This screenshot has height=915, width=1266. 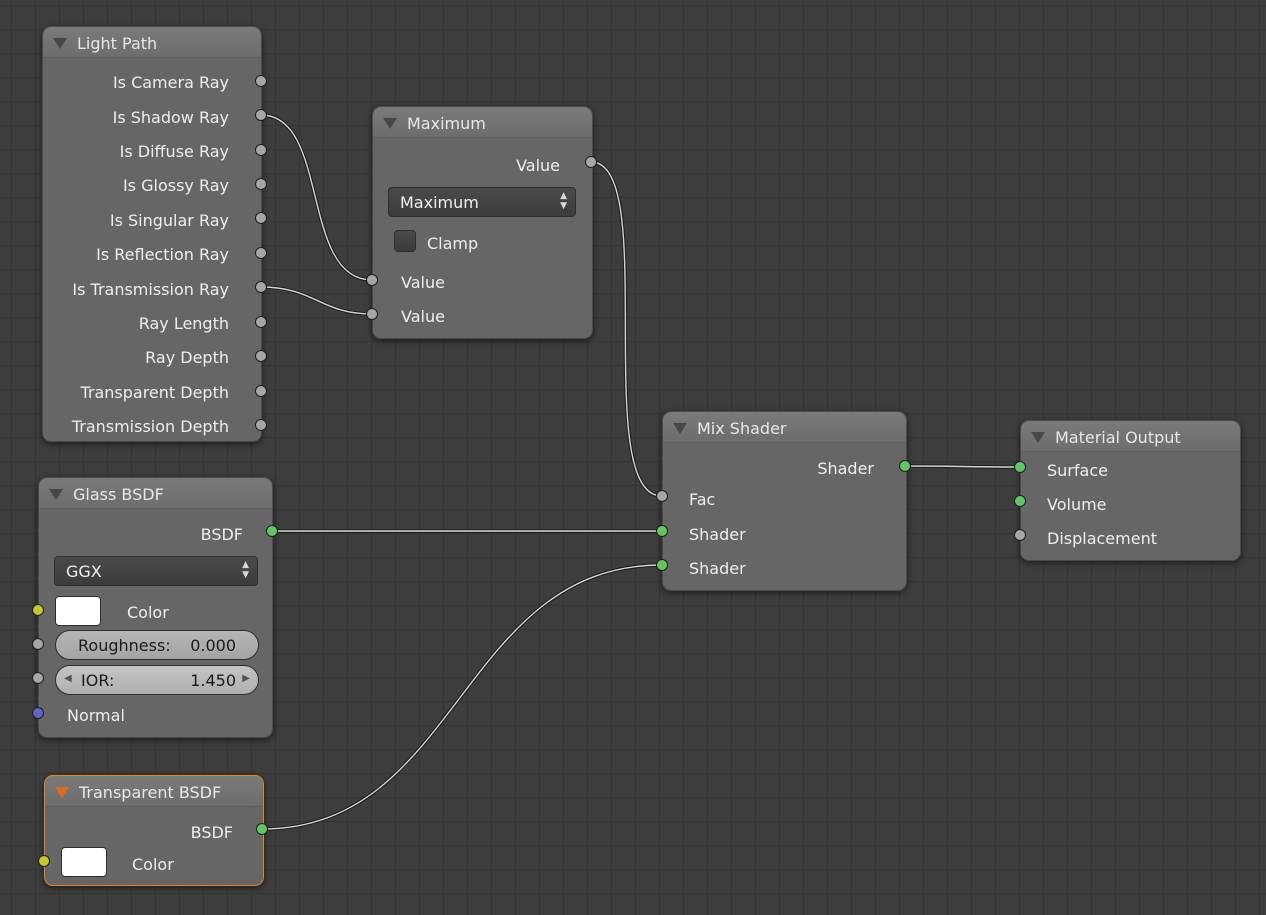 What do you see at coordinates (175, 185) in the screenshot?
I see `output-label: Is Glossy Ray` at bounding box center [175, 185].